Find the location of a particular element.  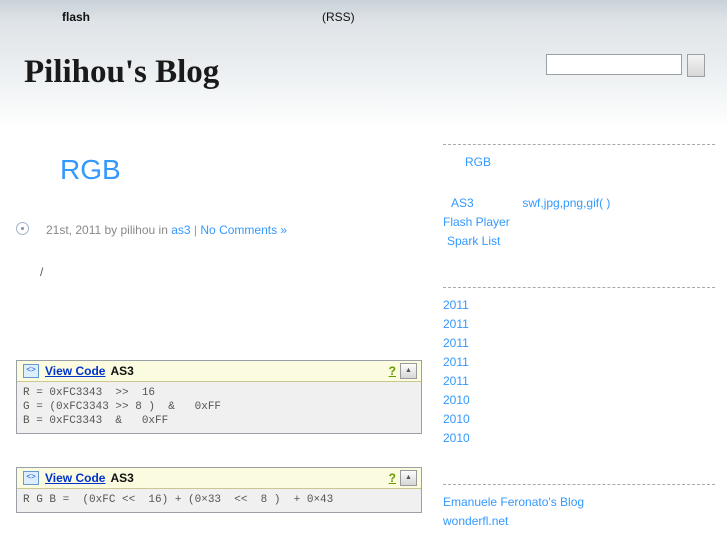

search-form is located at coordinates (625, 65).